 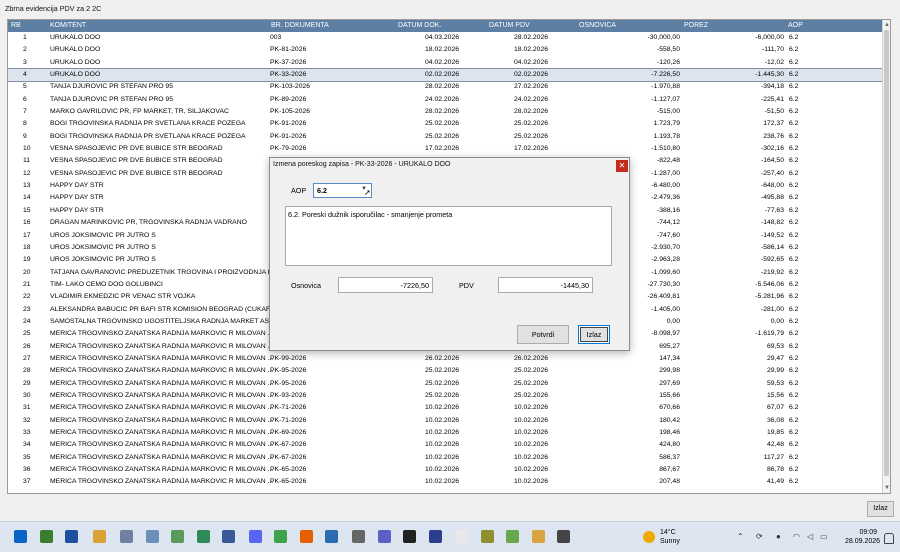 I want to click on sun-icon, so click(x=649, y=537).